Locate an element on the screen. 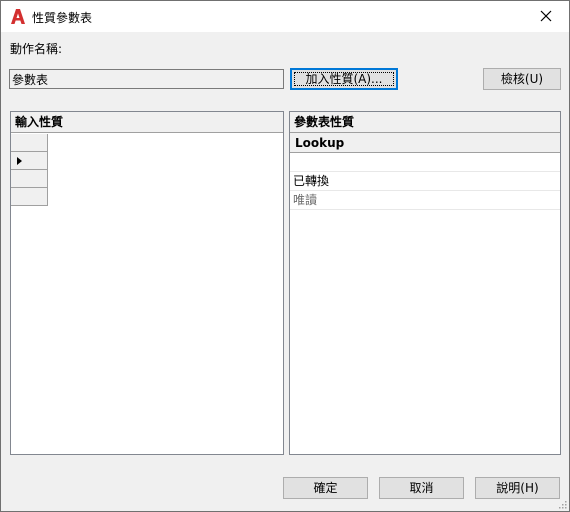 This screenshot has height=512, width=570. autocad-a-icon is located at coordinates (18, 16).